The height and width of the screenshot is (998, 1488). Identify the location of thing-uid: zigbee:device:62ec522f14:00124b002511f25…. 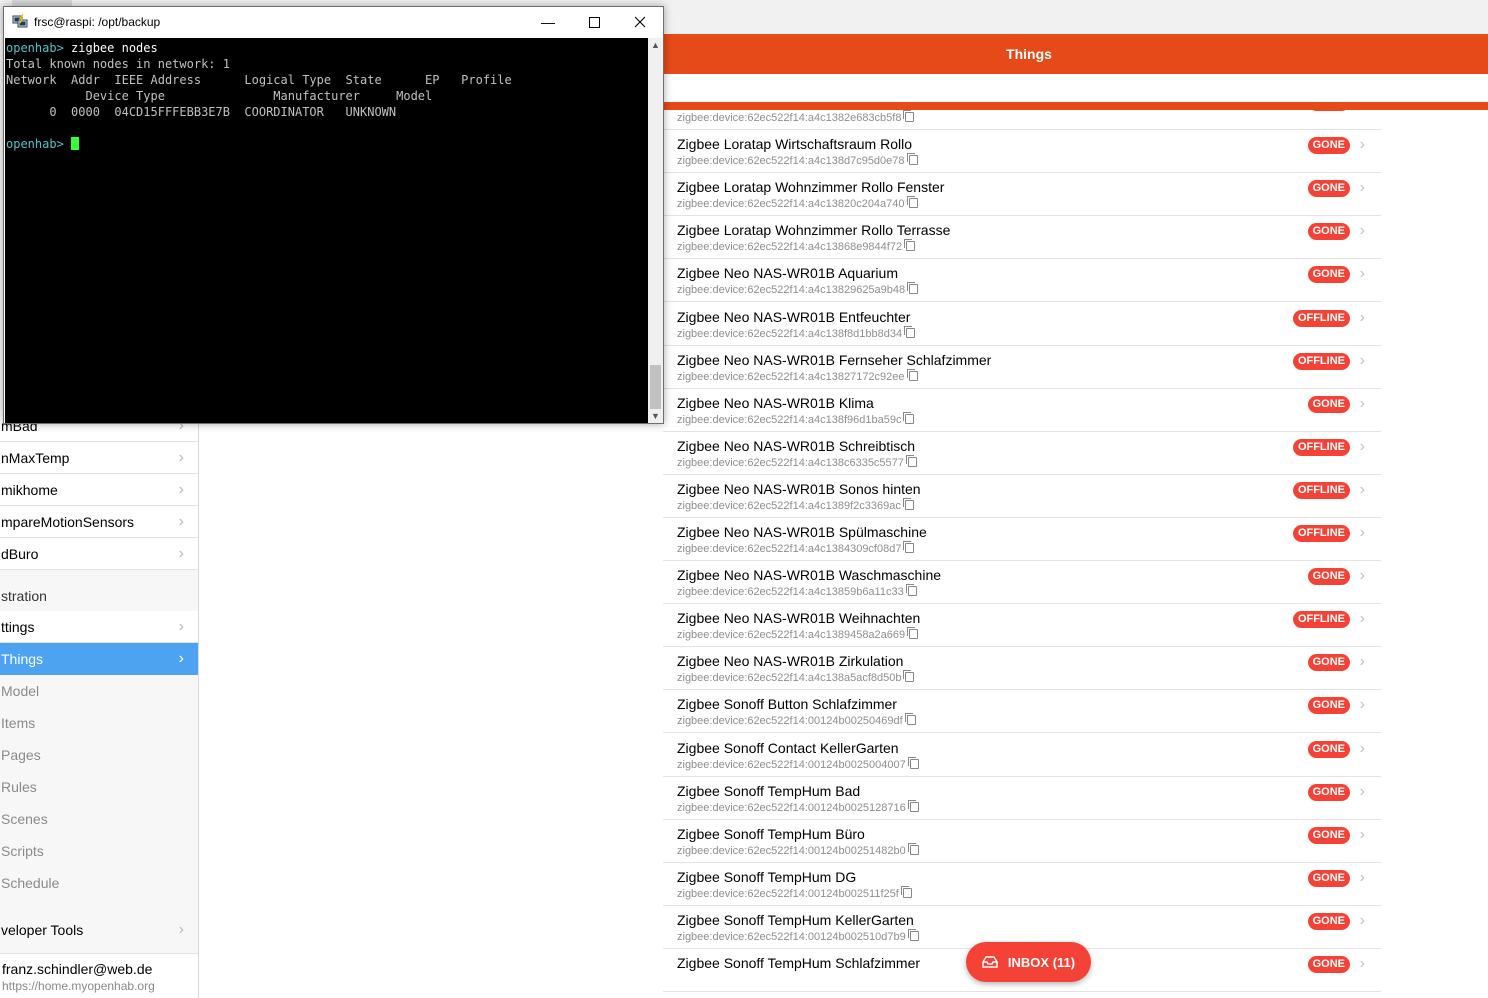
(794, 892).